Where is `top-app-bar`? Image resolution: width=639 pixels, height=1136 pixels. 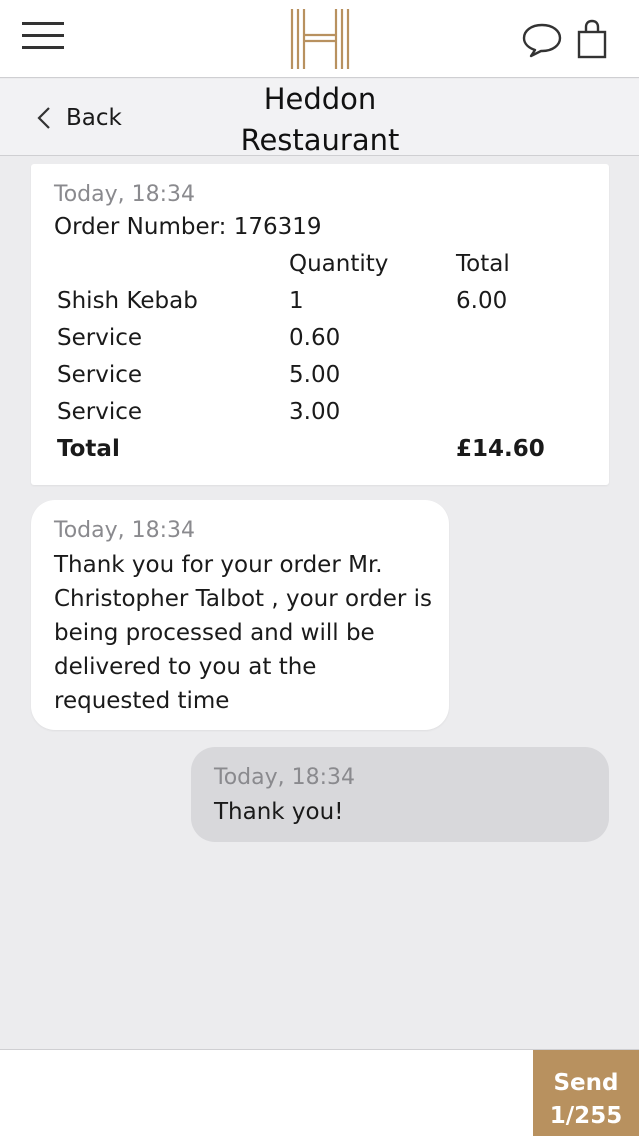 top-app-bar is located at coordinates (319, 39).